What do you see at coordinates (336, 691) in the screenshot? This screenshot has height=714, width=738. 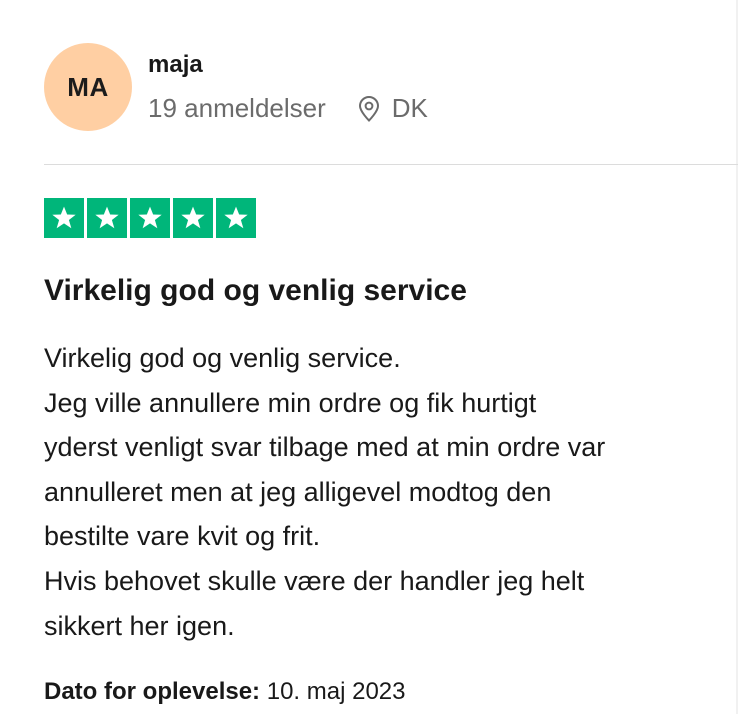 I see `experience-date-value: 10. maj 2023` at bounding box center [336, 691].